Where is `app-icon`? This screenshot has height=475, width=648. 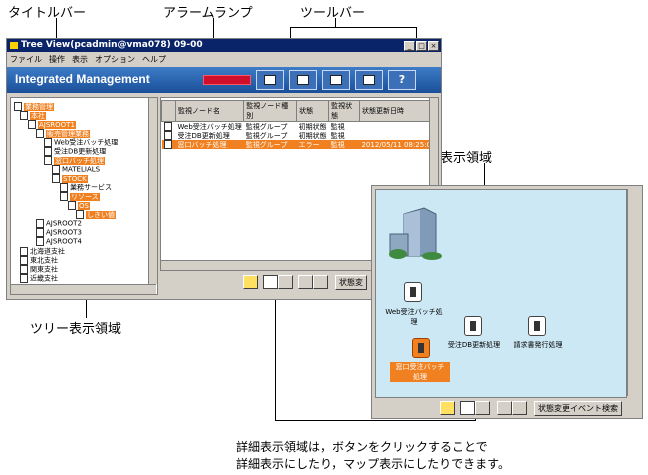
app-icon is located at coordinates (14, 45).